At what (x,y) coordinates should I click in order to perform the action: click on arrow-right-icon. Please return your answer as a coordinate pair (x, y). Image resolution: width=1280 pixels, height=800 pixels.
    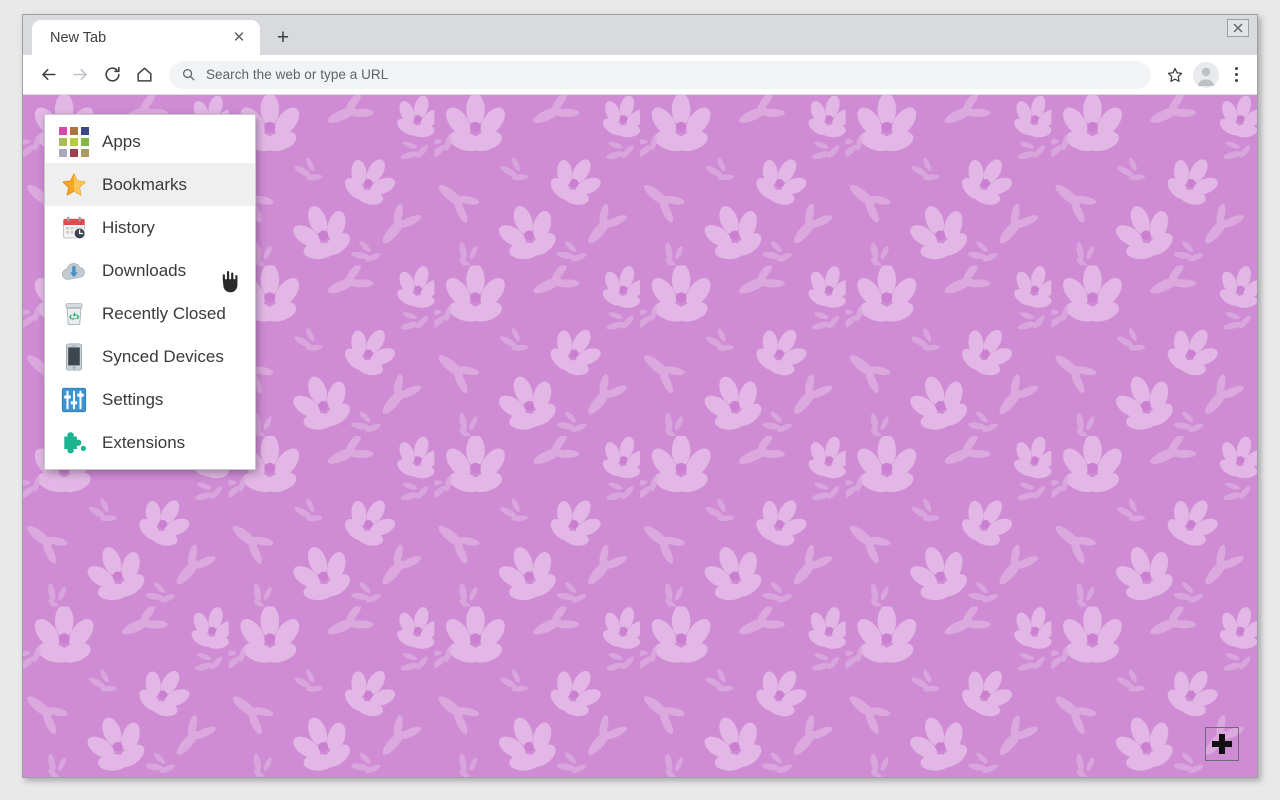
    Looking at the image, I should click on (79, 74).